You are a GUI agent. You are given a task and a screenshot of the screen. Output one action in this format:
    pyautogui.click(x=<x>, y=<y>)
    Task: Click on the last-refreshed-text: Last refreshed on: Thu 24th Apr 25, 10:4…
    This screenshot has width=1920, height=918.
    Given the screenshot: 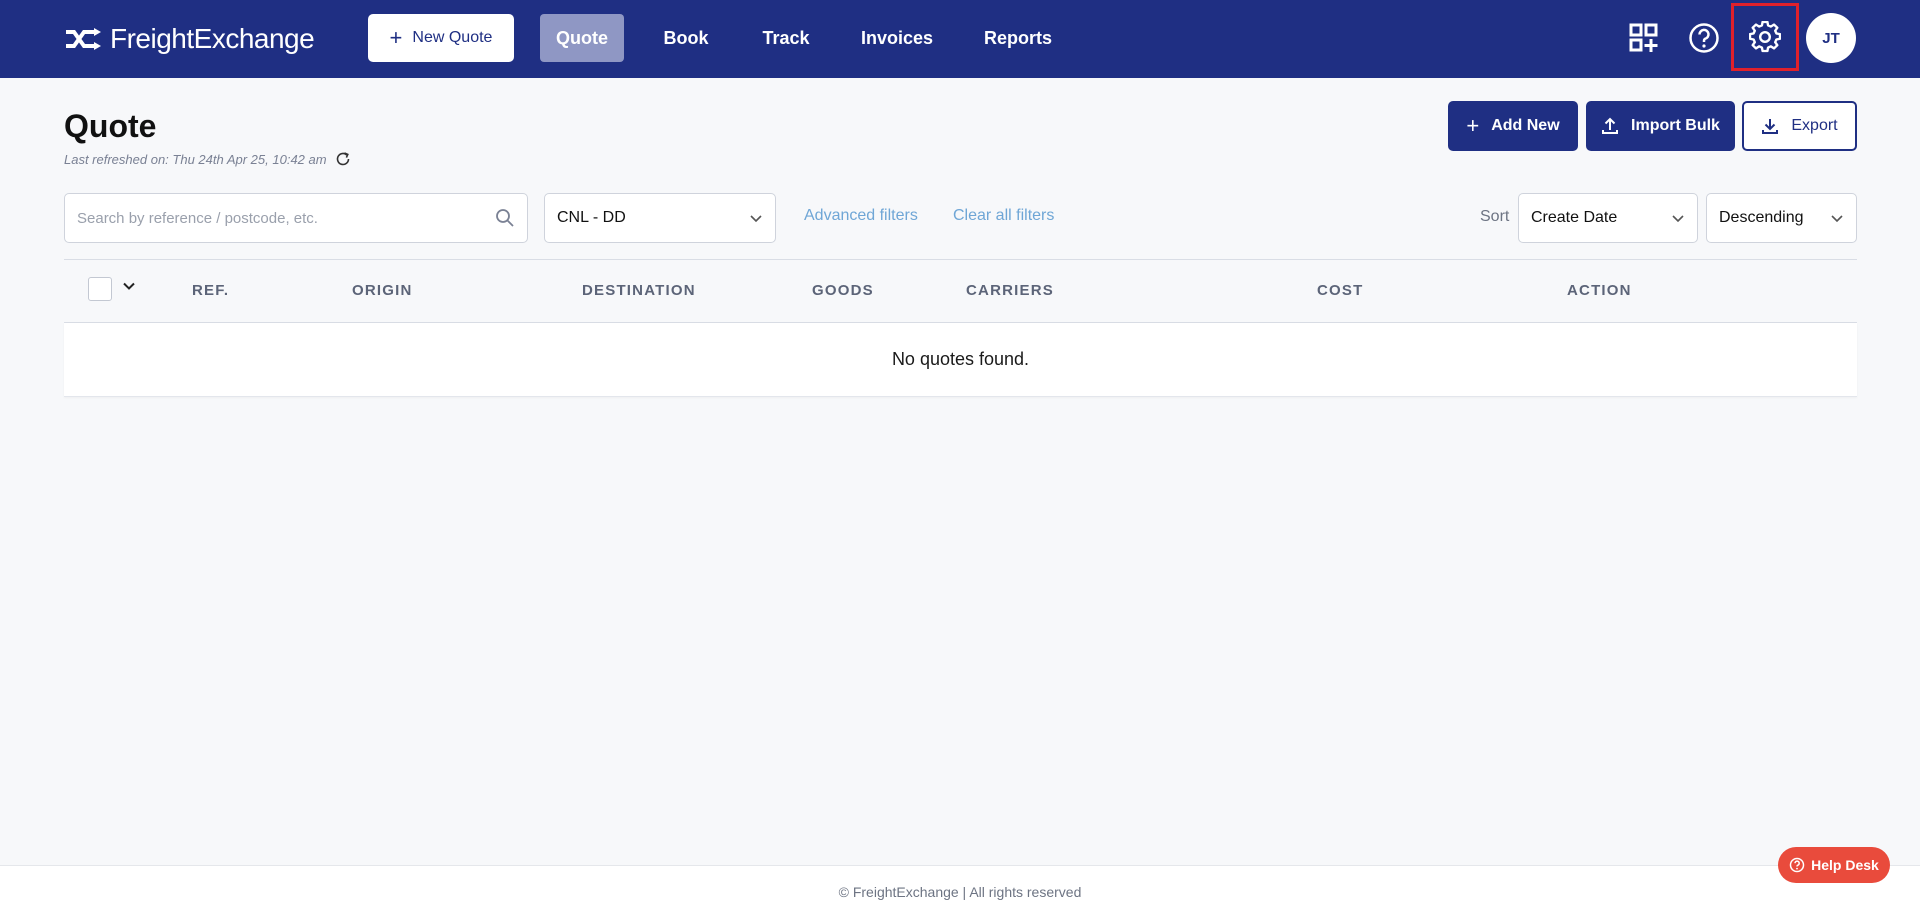 What is the action you would take?
    pyautogui.click(x=195, y=159)
    